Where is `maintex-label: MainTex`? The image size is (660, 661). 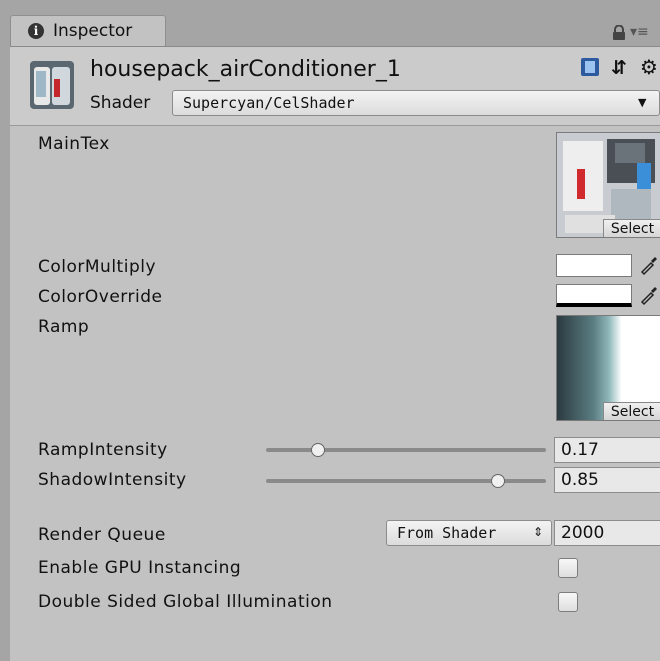 maintex-label: MainTex is located at coordinates (74, 144).